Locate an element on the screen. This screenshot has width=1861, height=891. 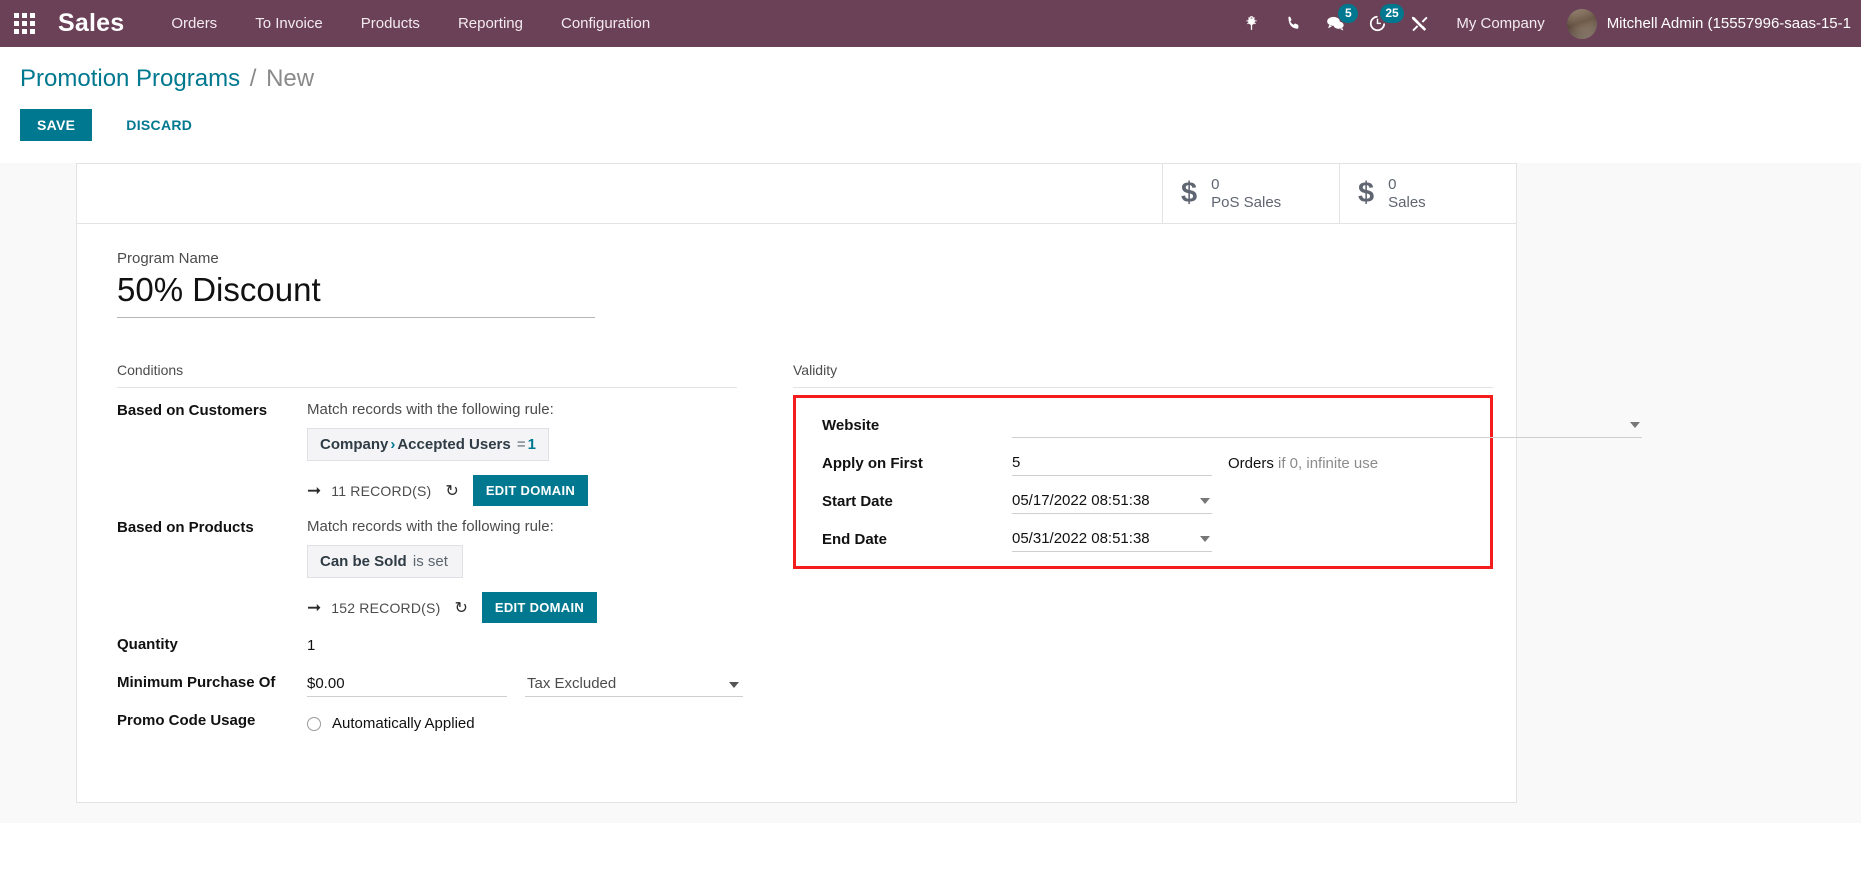
menu-item-to-invoice: To Invoice is located at coordinates (289, 23).